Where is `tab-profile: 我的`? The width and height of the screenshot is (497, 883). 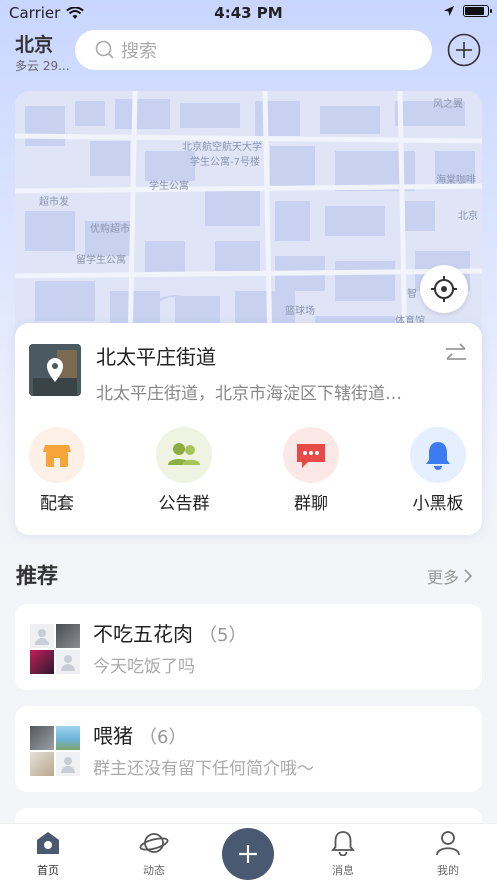
tab-profile: 我的 is located at coordinates (448, 854).